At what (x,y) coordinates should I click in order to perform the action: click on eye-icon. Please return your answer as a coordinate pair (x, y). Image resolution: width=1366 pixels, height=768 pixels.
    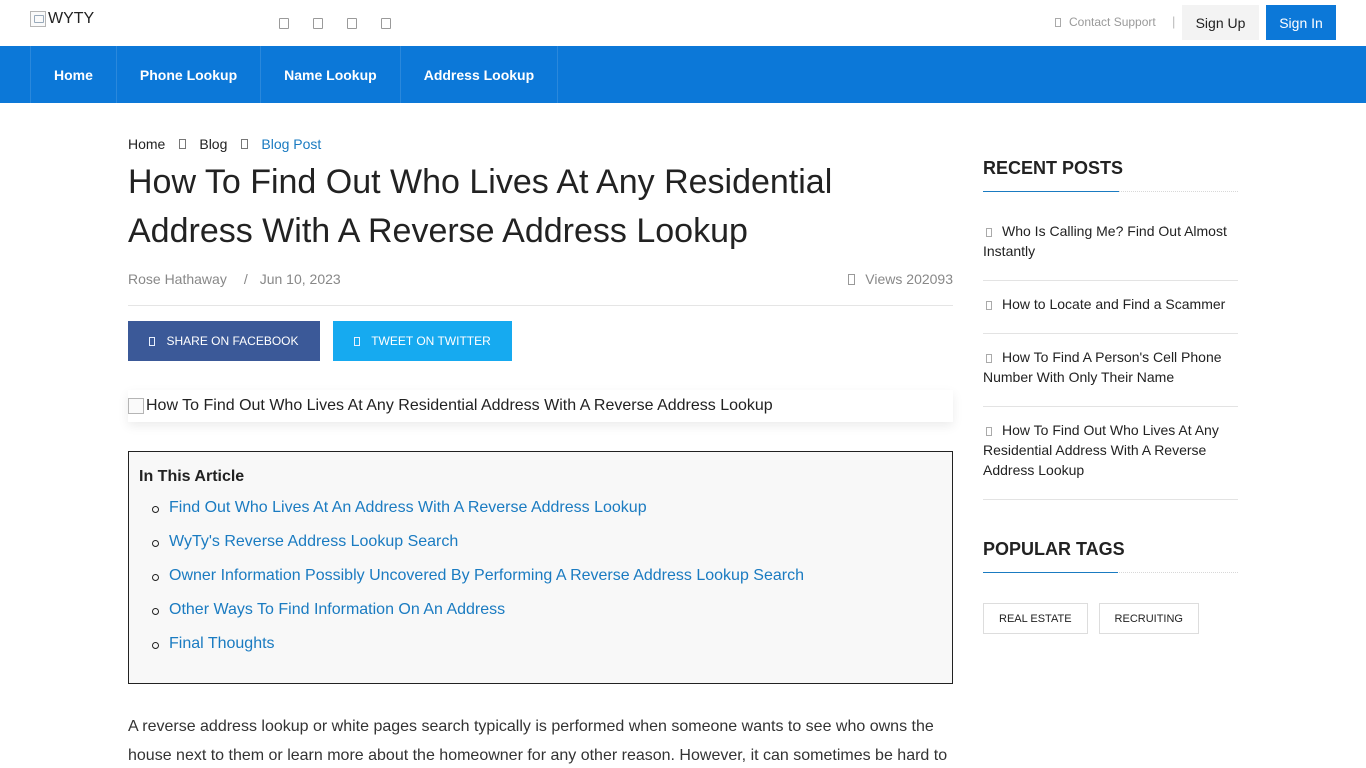
    Looking at the image, I should click on (852, 279).